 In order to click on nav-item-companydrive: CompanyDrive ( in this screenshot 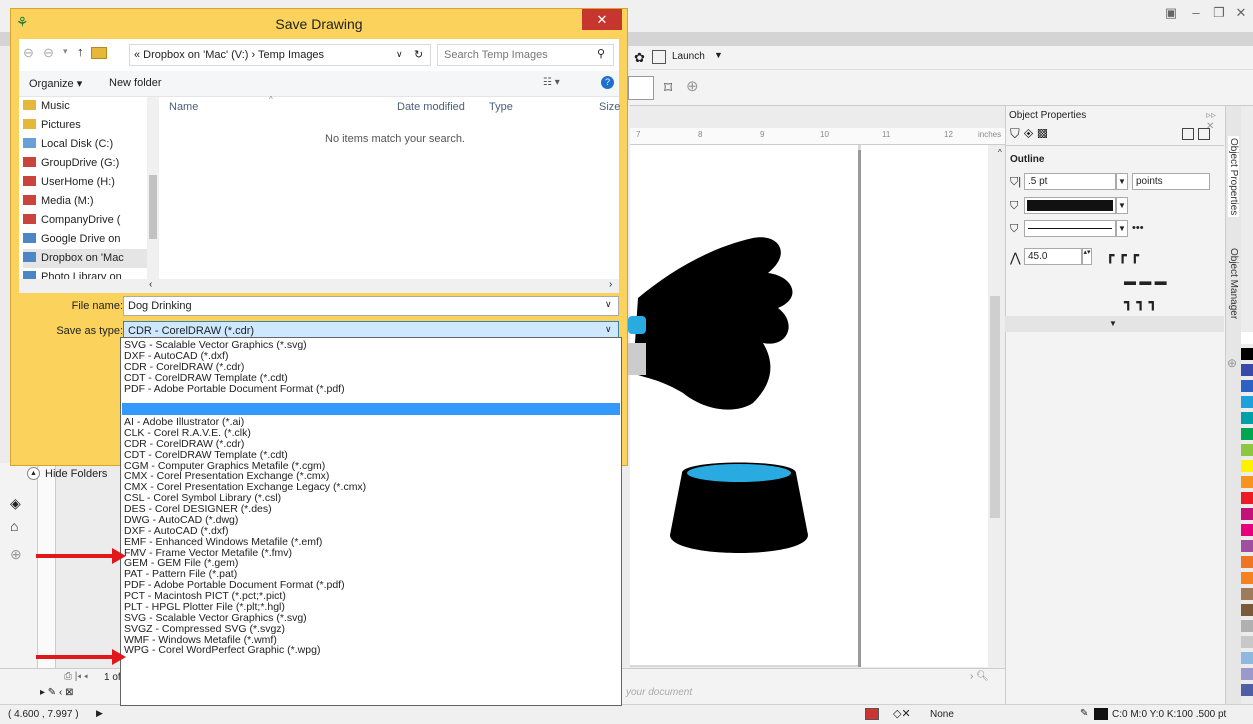, I will do `click(87, 220)`.